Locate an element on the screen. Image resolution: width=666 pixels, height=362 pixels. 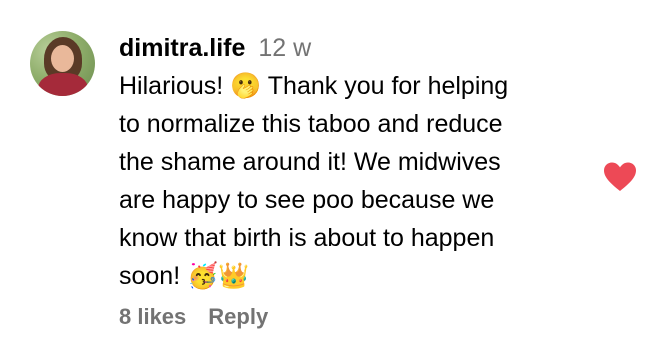
timestamp: 12 w is located at coordinates (285, 48).